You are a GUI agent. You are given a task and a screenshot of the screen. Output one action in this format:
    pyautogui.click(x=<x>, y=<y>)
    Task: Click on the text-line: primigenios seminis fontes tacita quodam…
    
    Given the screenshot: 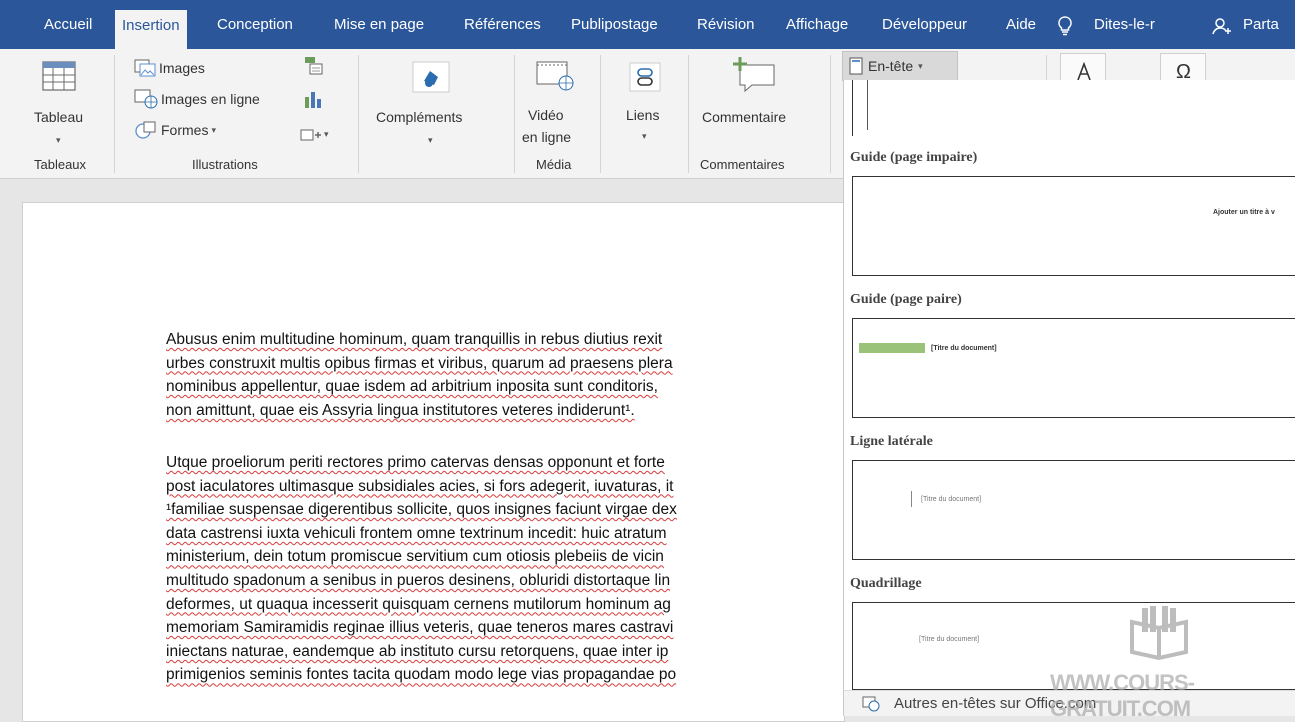 What is the action you would take?
    pyautogui.click(x=421, y=675)
    